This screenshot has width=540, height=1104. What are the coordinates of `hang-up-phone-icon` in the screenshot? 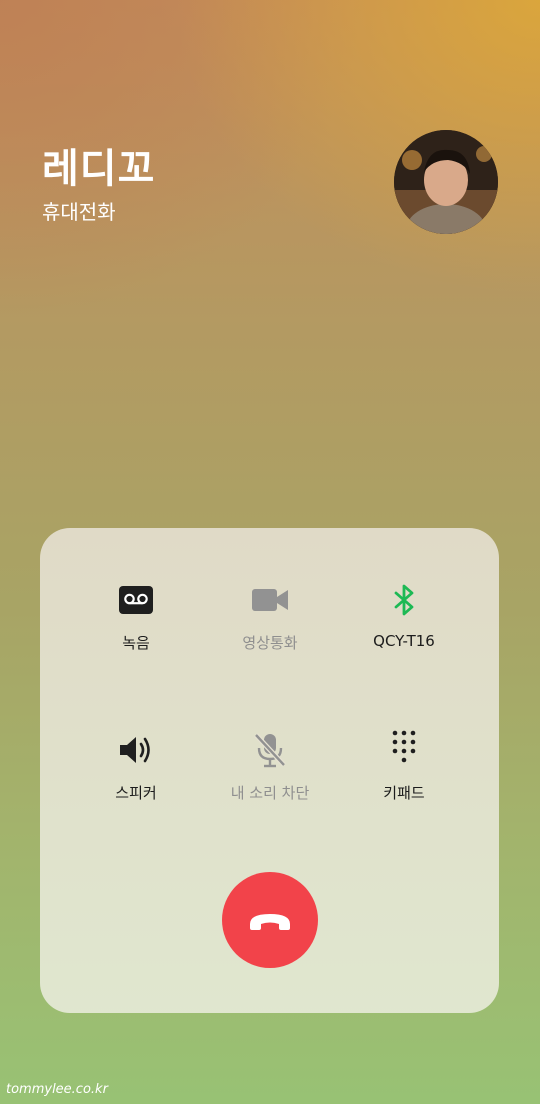 It's located at (270, 922).